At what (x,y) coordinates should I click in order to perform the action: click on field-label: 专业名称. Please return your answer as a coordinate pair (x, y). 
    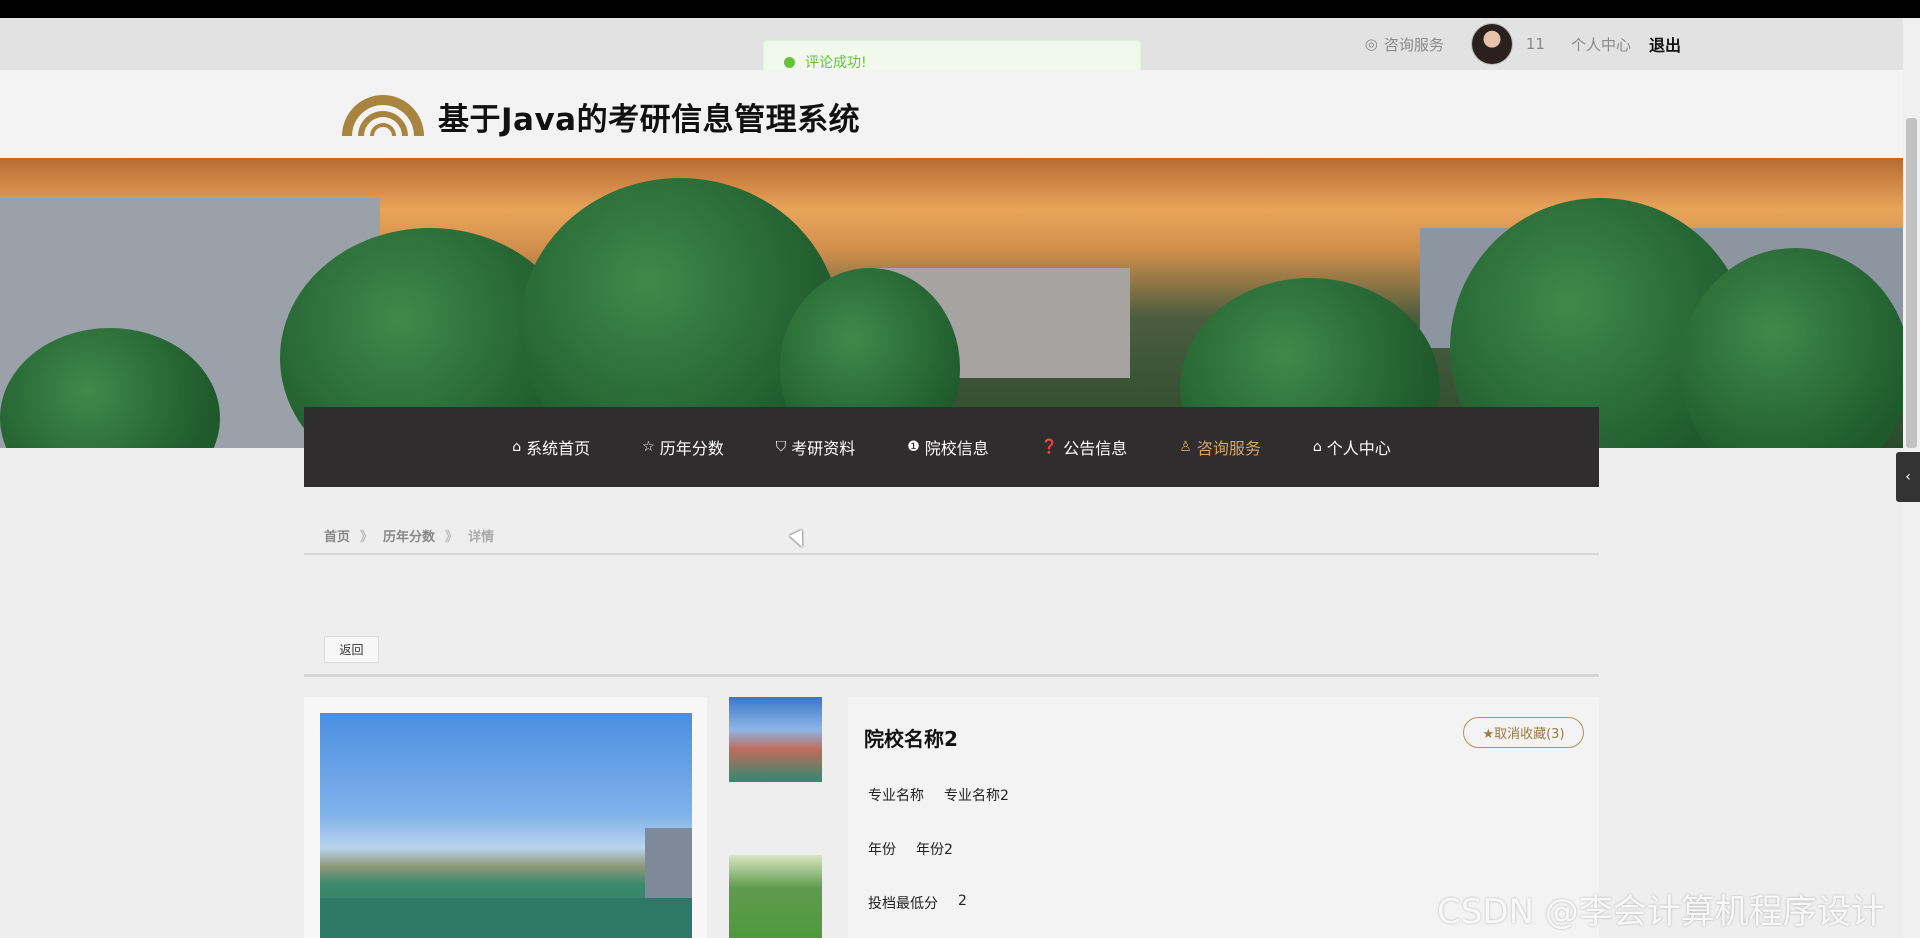
    Looking at the image, I should click on (896, 796).